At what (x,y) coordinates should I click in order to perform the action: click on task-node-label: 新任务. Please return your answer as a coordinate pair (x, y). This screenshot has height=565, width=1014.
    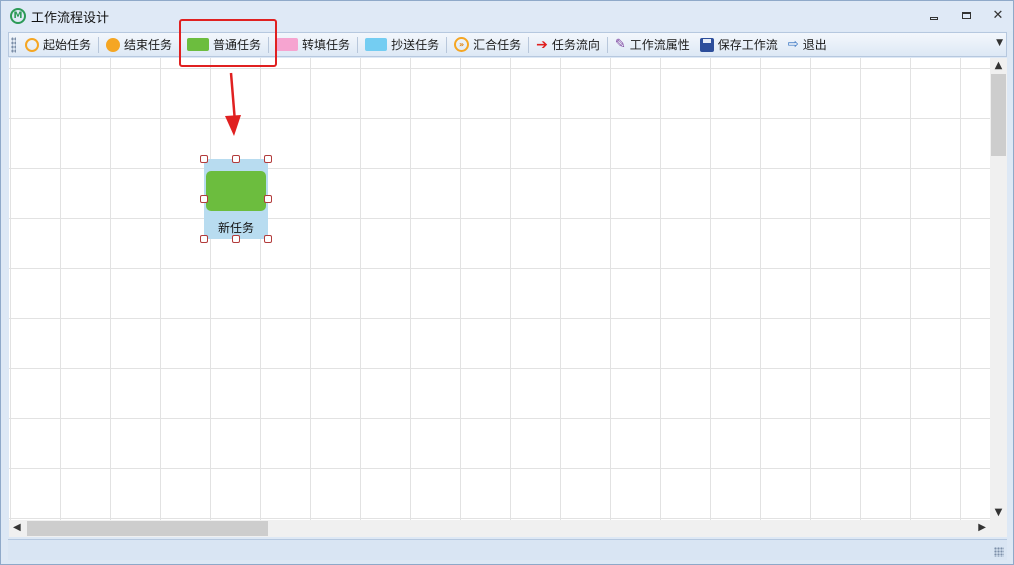
    Looking at the image, I should click on (235, 228).